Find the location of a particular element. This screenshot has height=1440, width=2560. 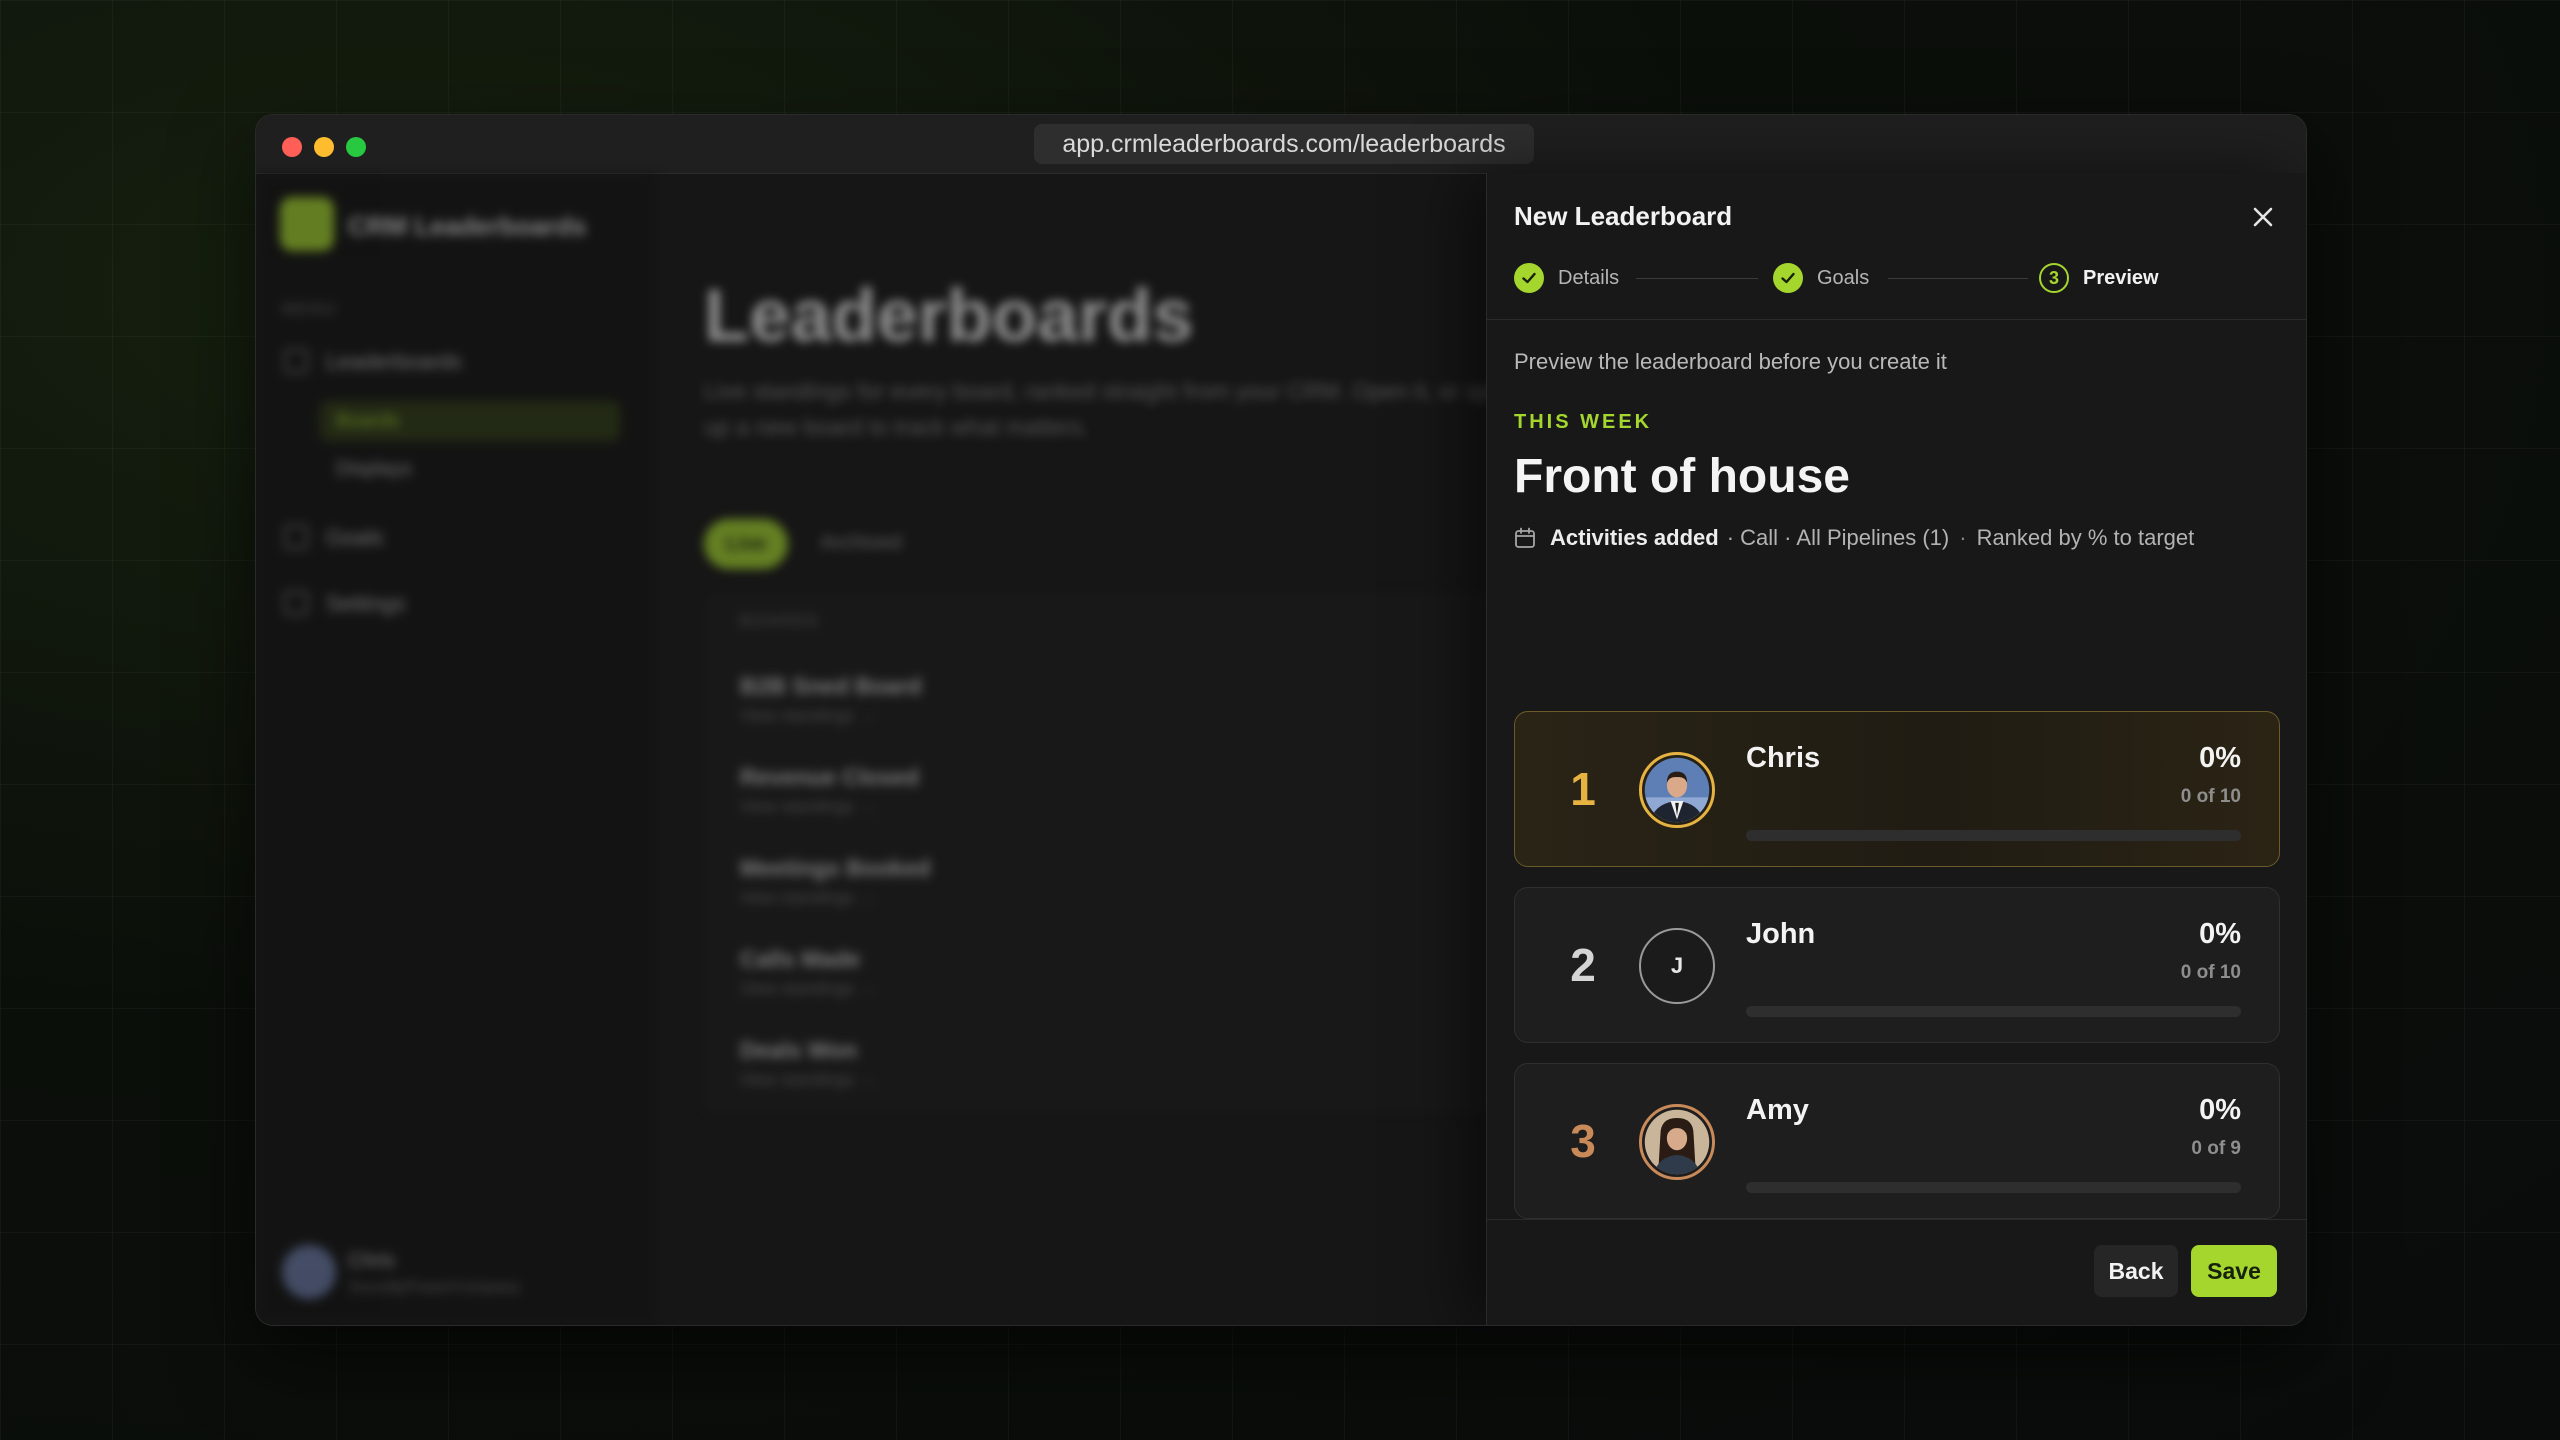

gear-icon is located at coordinates (296, 603).